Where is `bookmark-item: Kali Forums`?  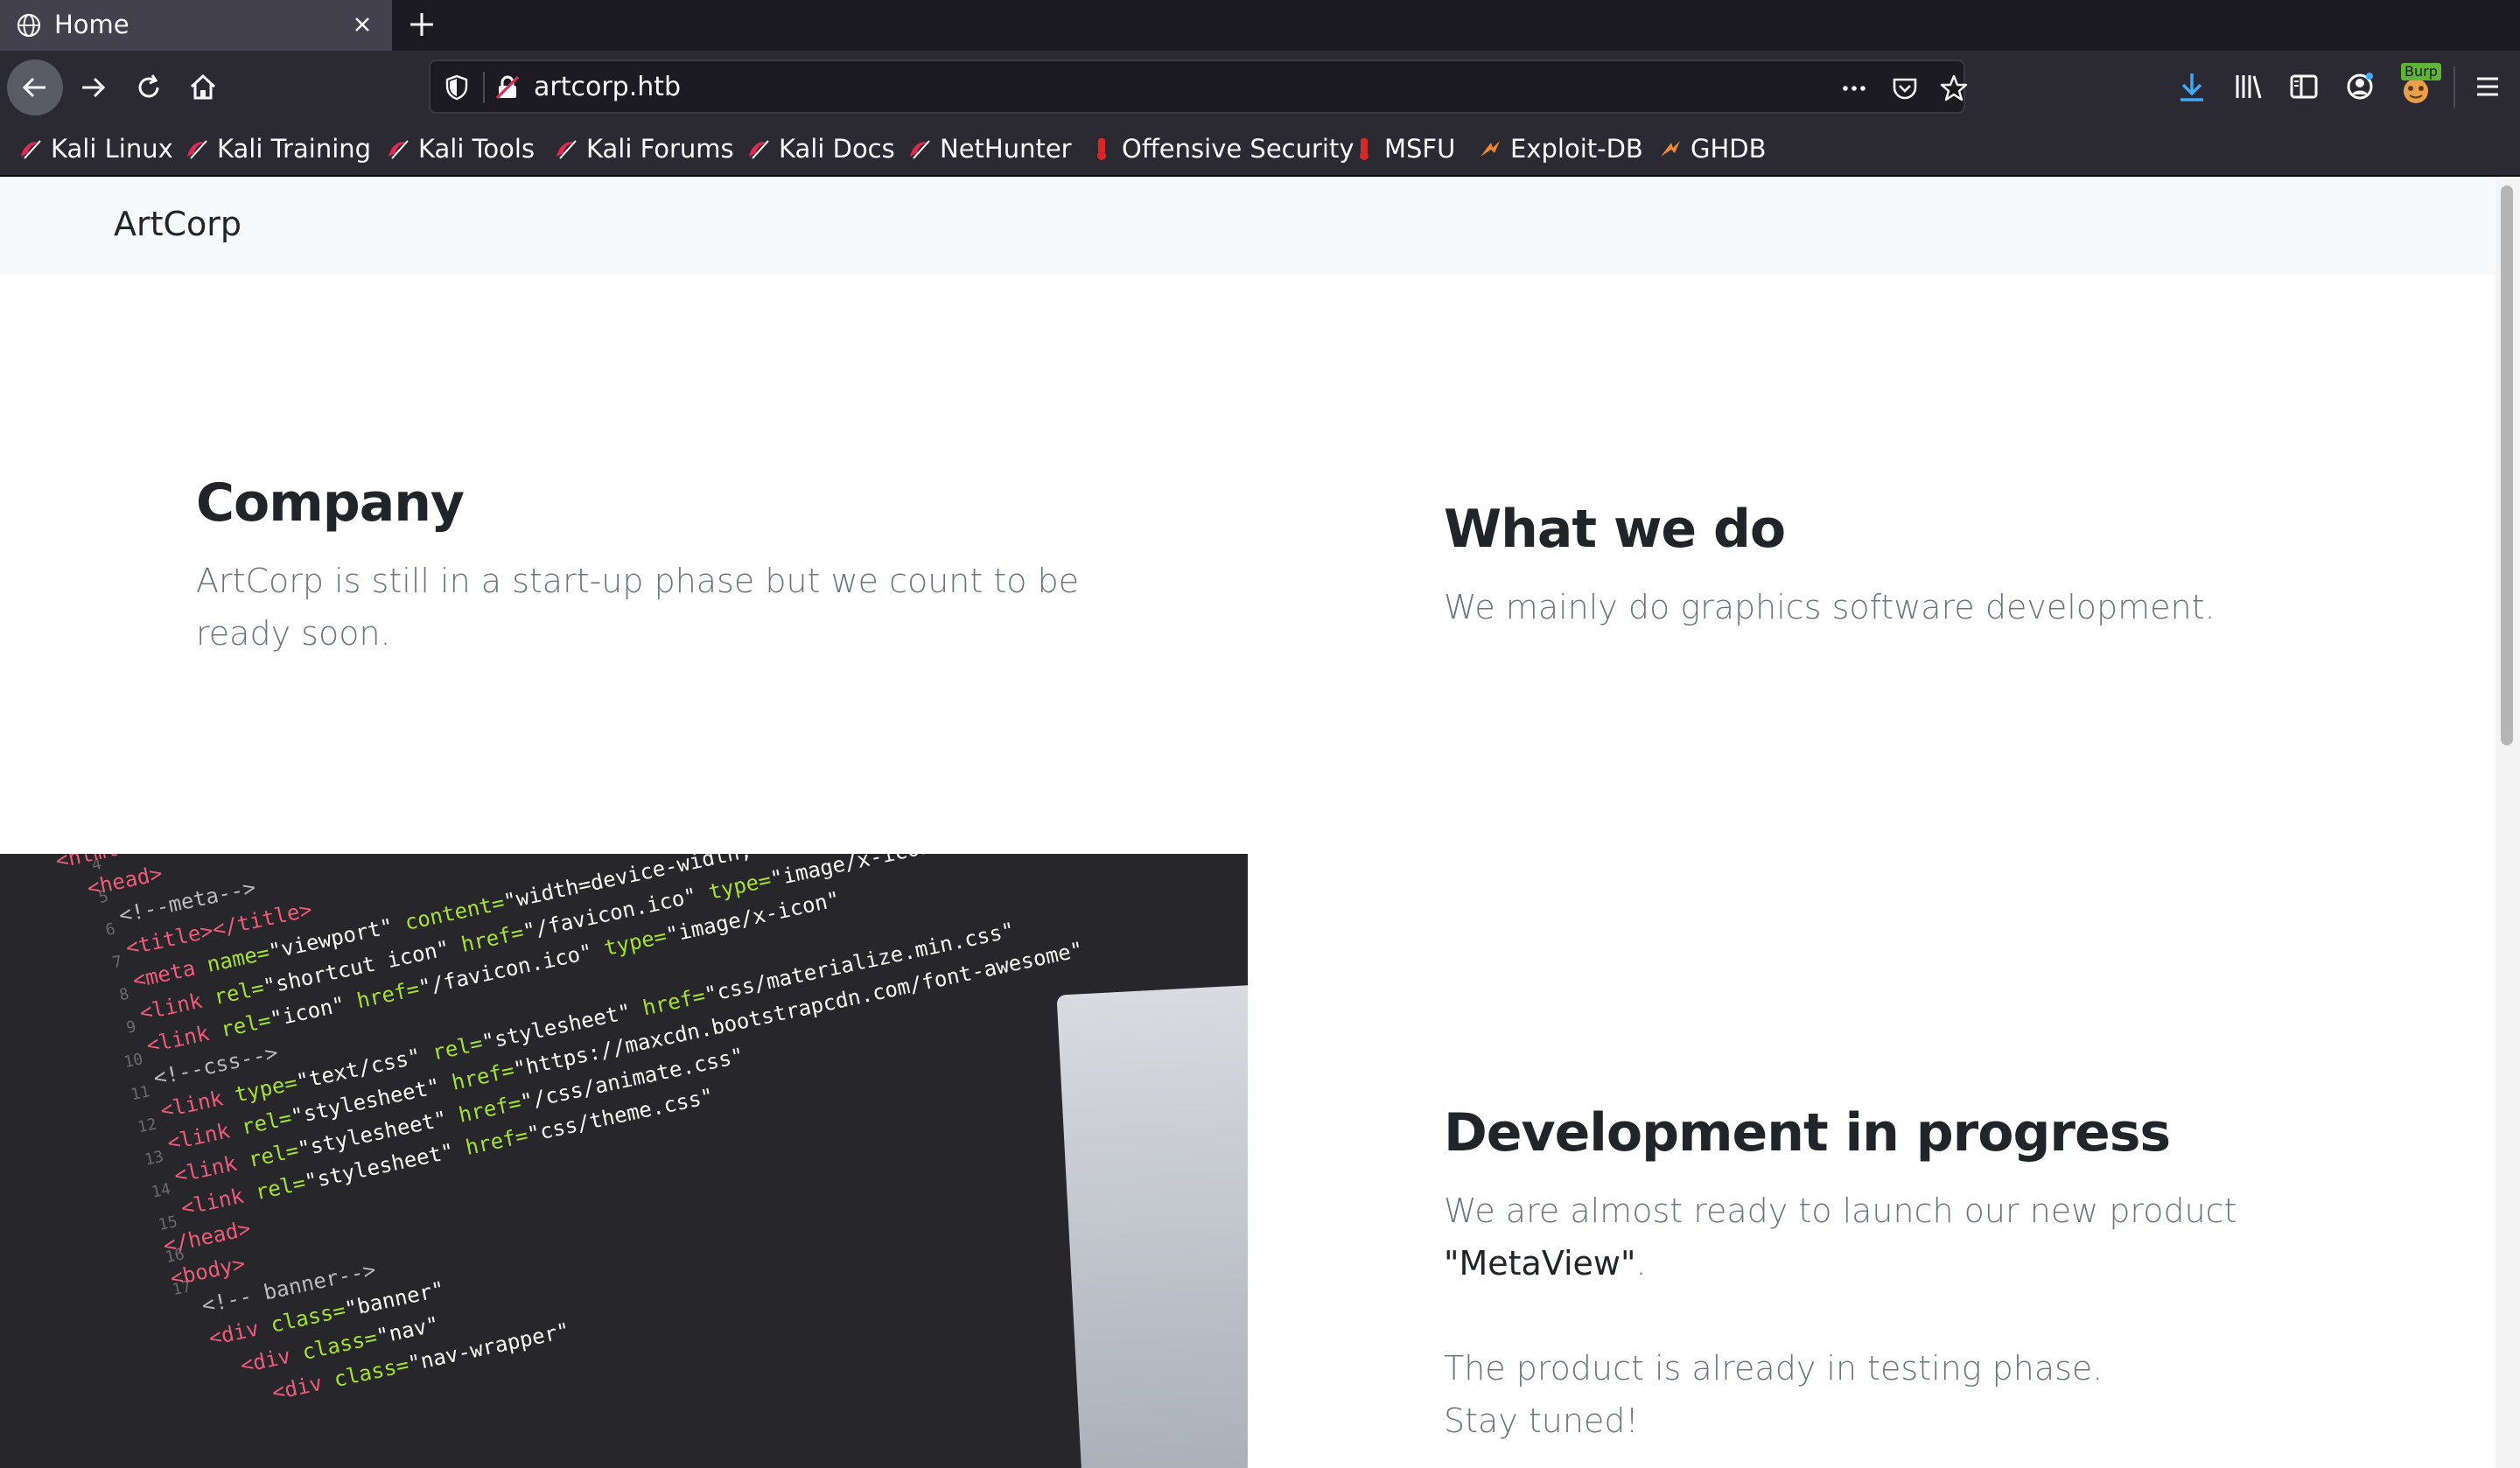
bookmark-item: Kali Forums is located at coordinates (643, 148).